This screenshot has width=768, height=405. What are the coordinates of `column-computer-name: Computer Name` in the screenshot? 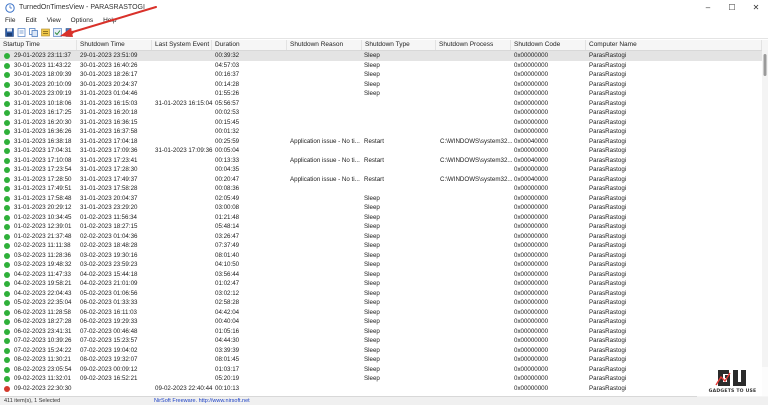 It's located at (674, 45).